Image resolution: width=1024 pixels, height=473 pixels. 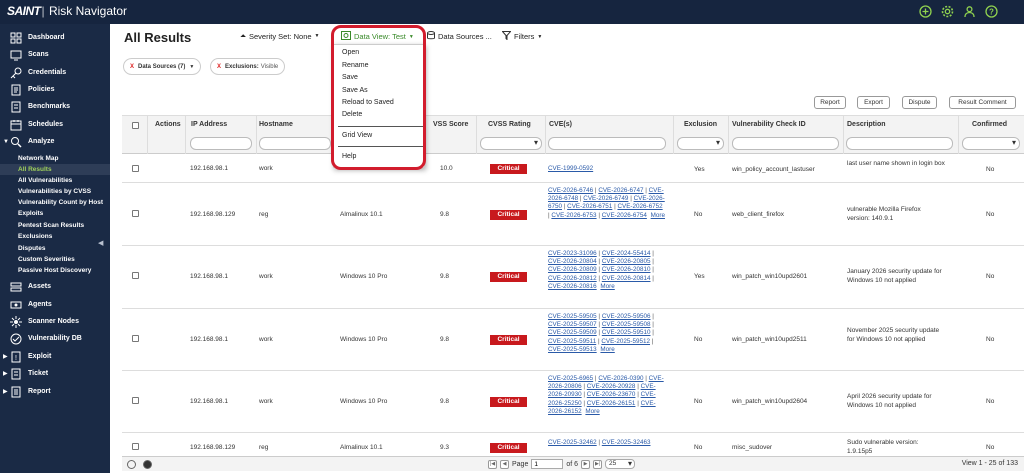 What do you see at coordinates (586, 464) in the screenshot?
I see `next-page-button: ▶` at bounding box center [586, 464].